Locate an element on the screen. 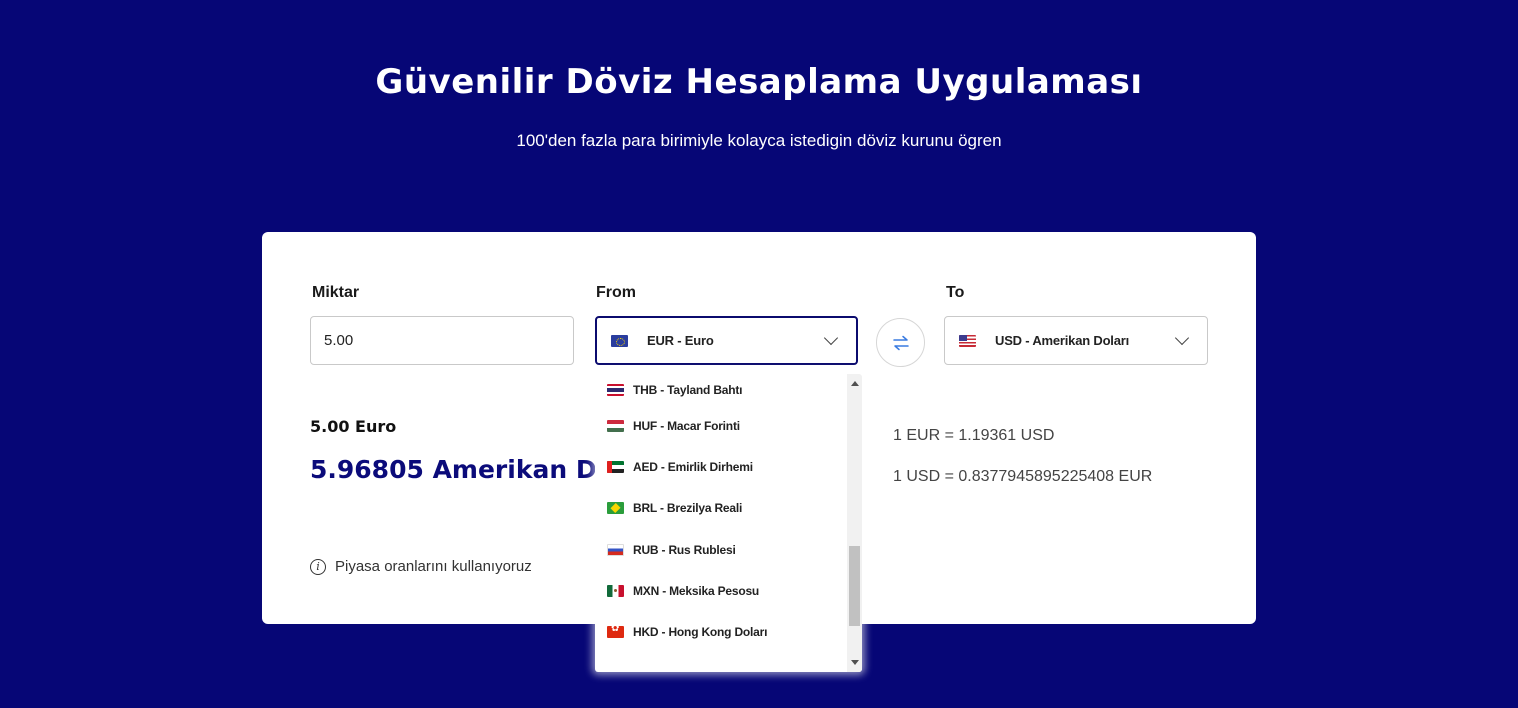  ae-flag-icon is located at coordinates (615, 466).